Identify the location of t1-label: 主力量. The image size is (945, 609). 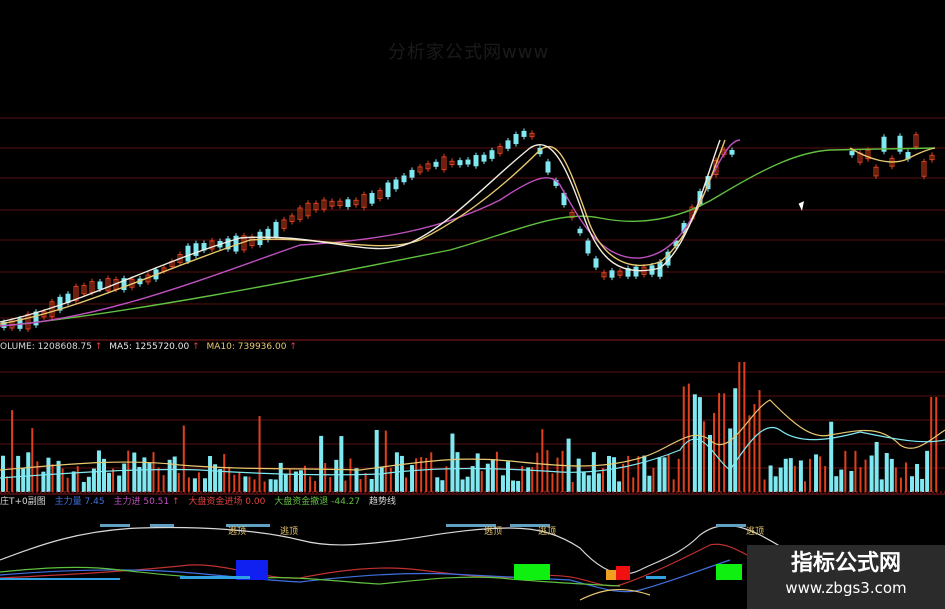
(68, 502).